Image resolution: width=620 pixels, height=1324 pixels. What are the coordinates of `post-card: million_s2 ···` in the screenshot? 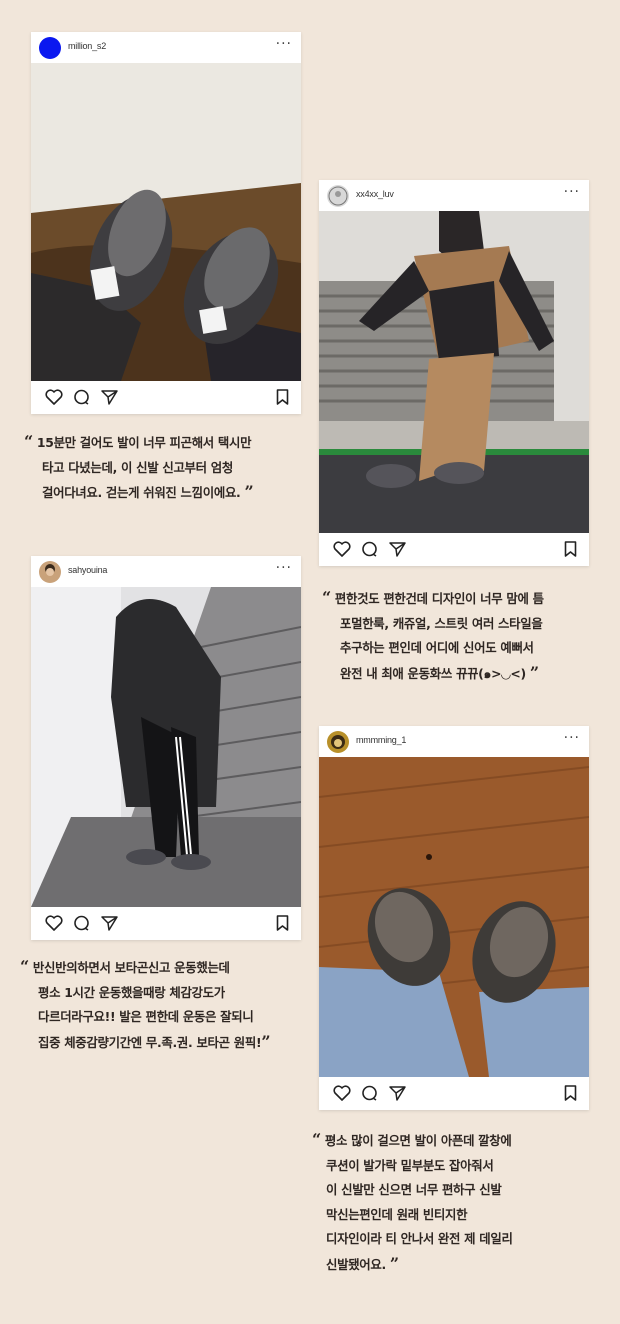 It's located at (166, 223).